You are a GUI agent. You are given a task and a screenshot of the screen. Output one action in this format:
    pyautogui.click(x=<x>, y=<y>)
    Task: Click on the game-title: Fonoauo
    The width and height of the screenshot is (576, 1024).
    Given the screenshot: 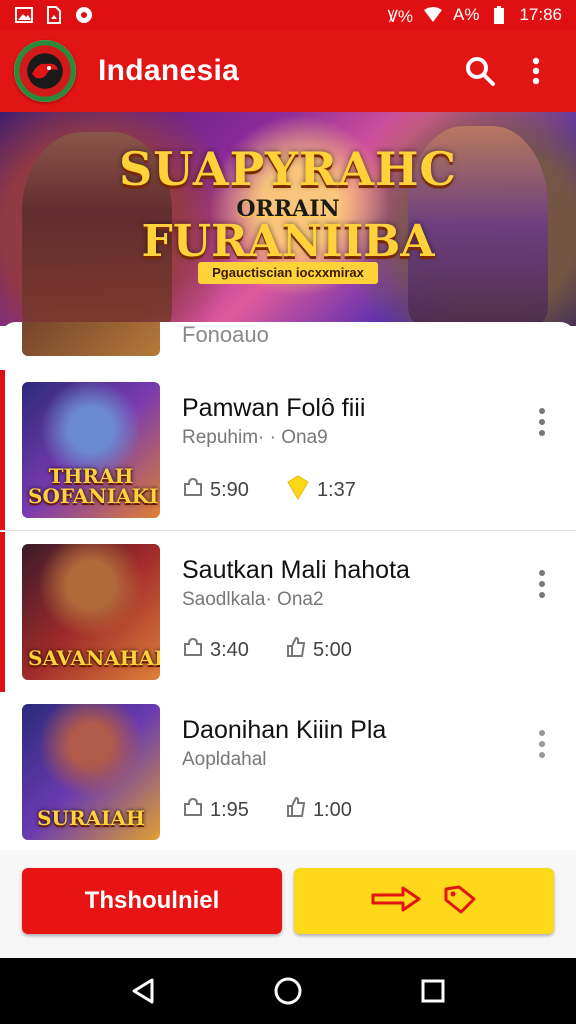 What is the action you would take?
    pyautogui.click(x=225, y=334)
    